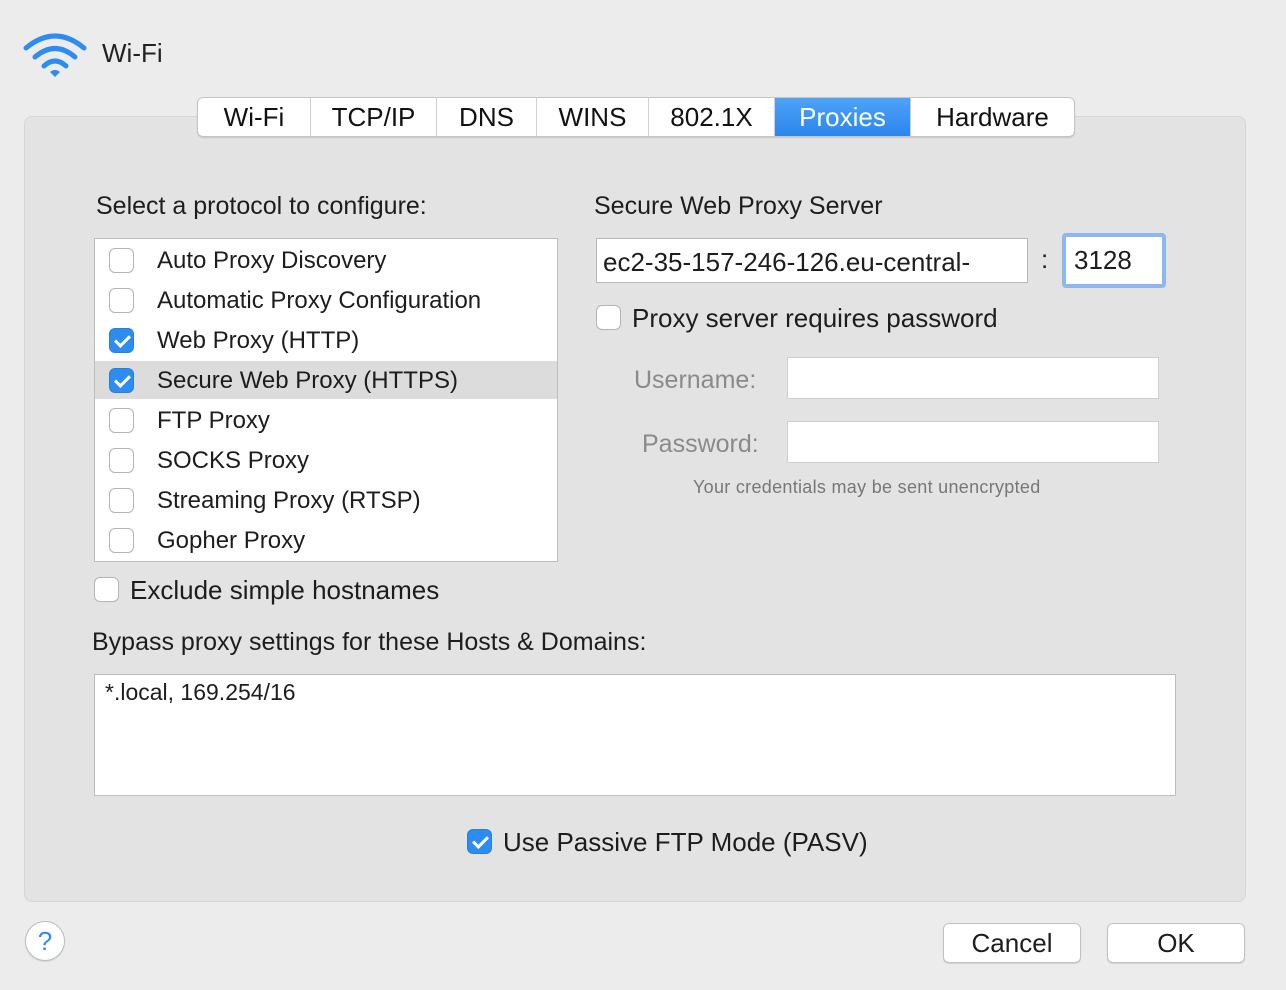  I want to click on protocol-label: Web Proxy (HTTP), so click(258, 340).